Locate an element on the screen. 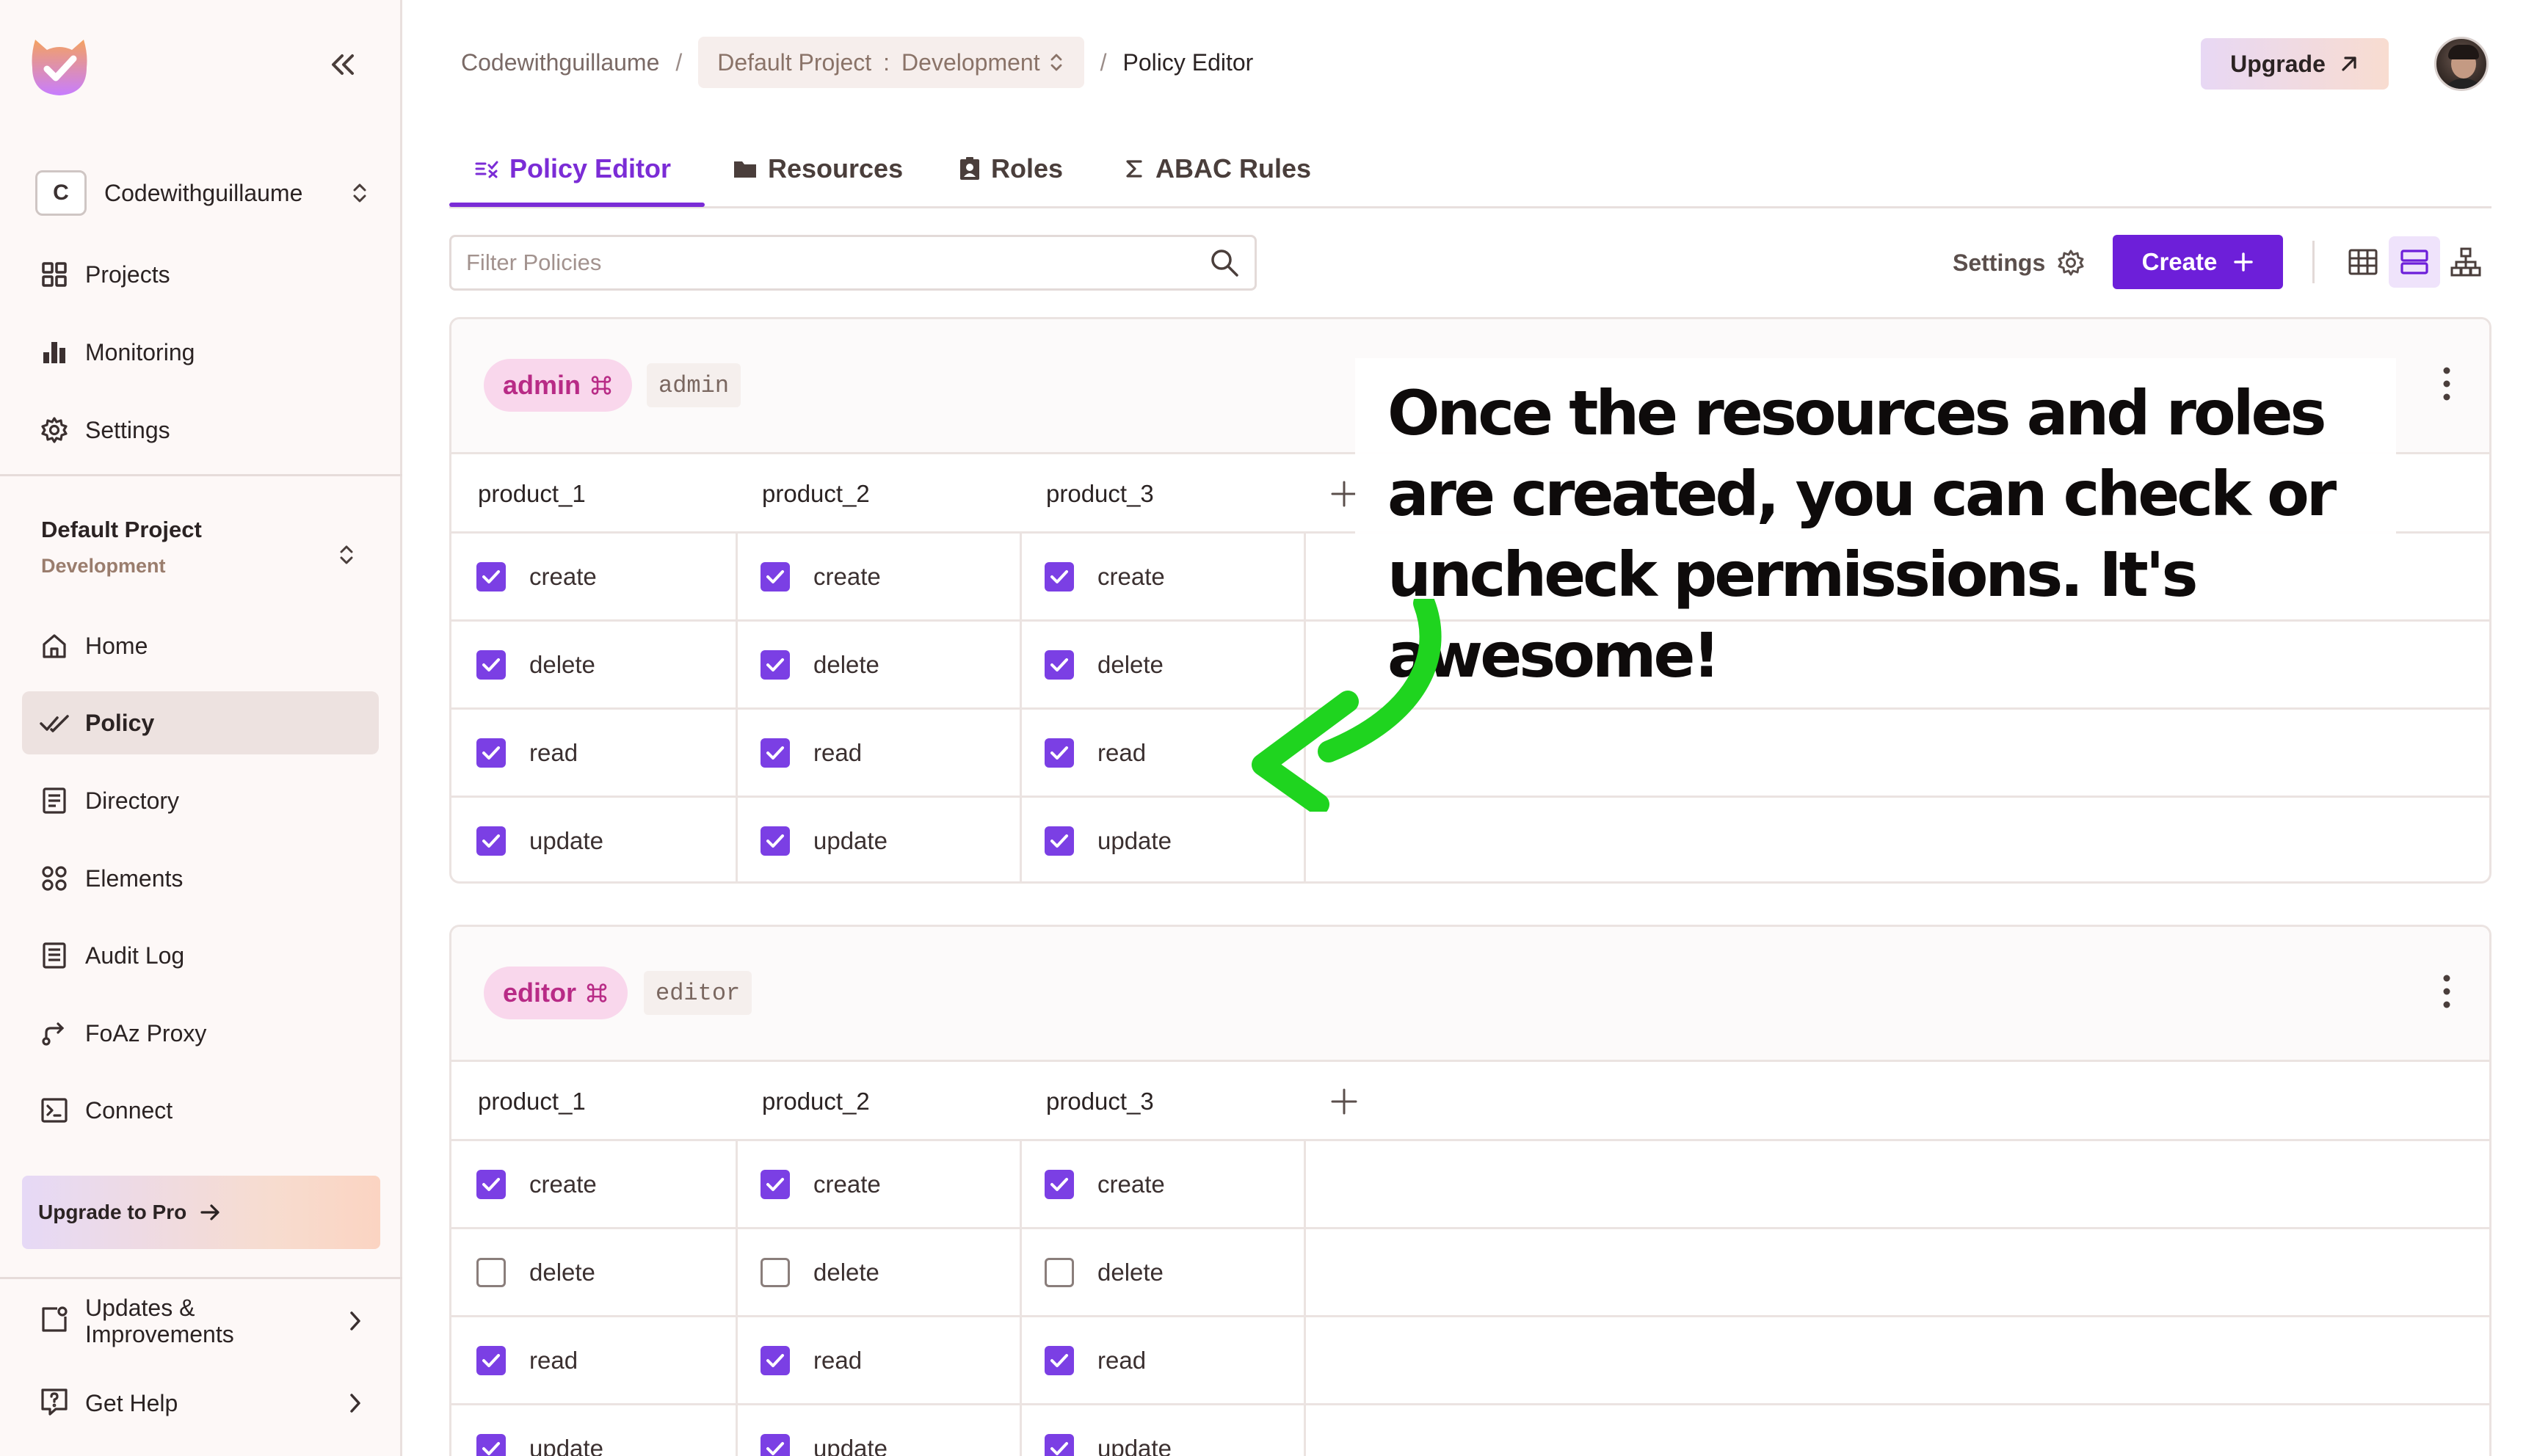  app-logo is located at coordinates (60, 65).